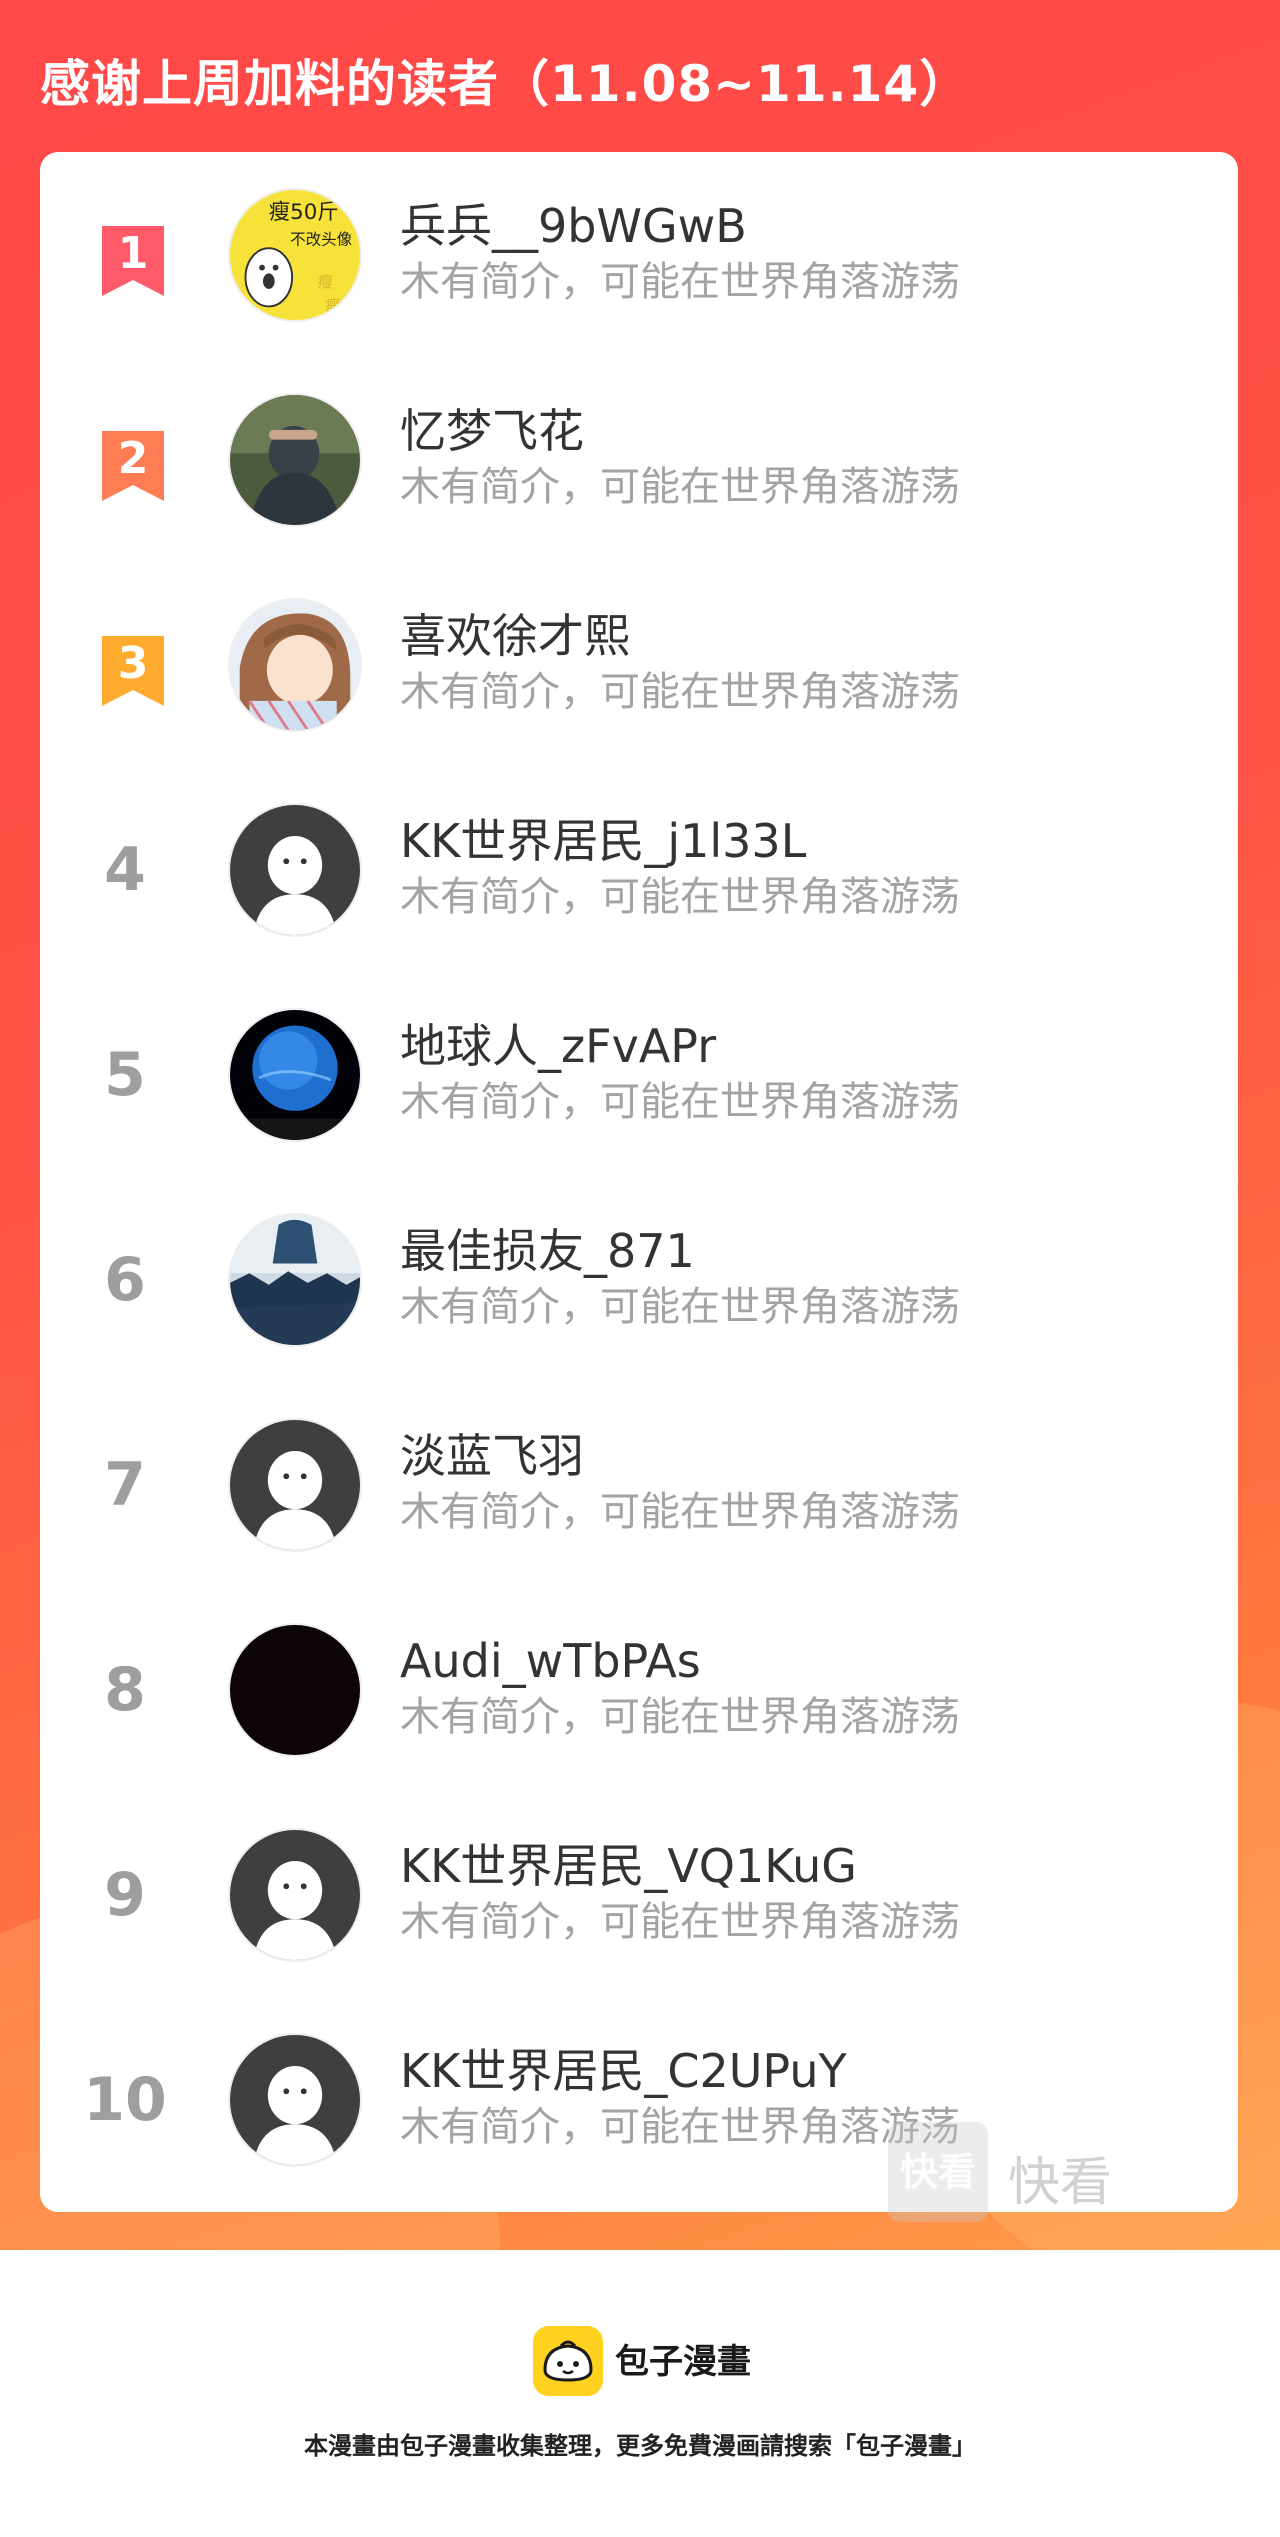 This screenshot has width=1280, height=2537. What do you see at coordinates (133, 253) in the screenshot?
I see `rank-number: 1` at bounding box center [133, 253].